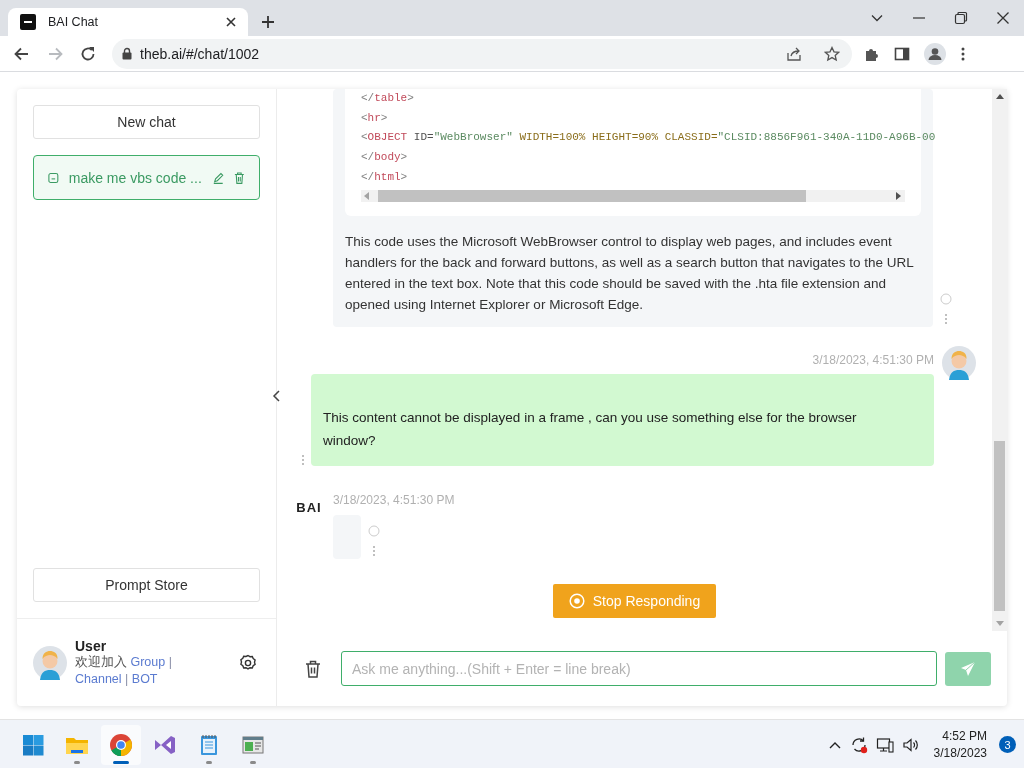 This screenshot has width=1024, height=768. Describe the element at coordinates (98, 678) in the screenshot. I see `link: Channel` at that location.